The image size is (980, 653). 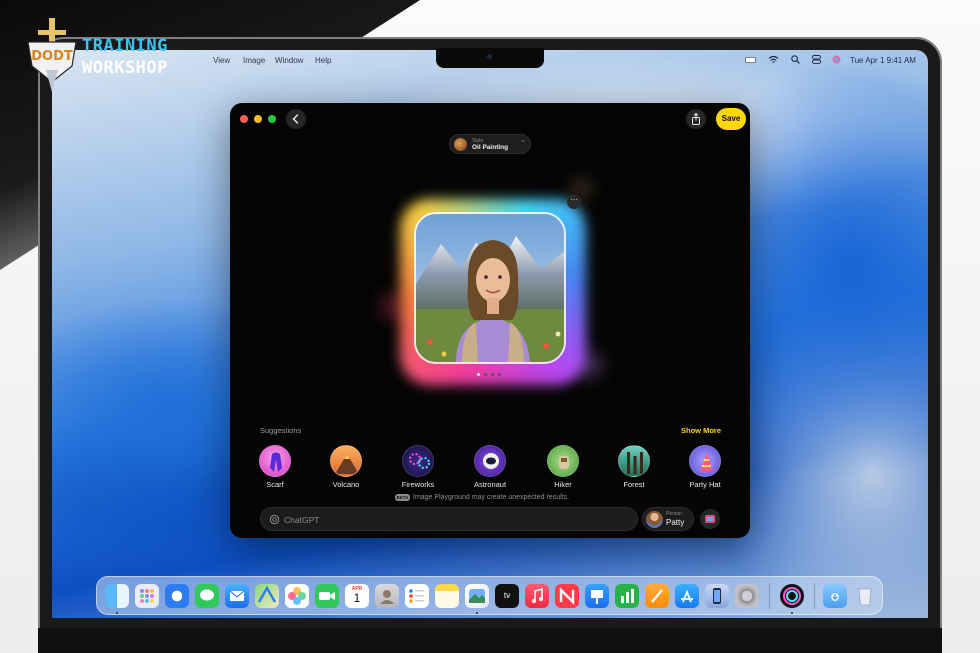 What do you see at coordinates (634, 469) in the screenshot?
I see `suggestion-forest: Forest` at bounding box center [634, 469].